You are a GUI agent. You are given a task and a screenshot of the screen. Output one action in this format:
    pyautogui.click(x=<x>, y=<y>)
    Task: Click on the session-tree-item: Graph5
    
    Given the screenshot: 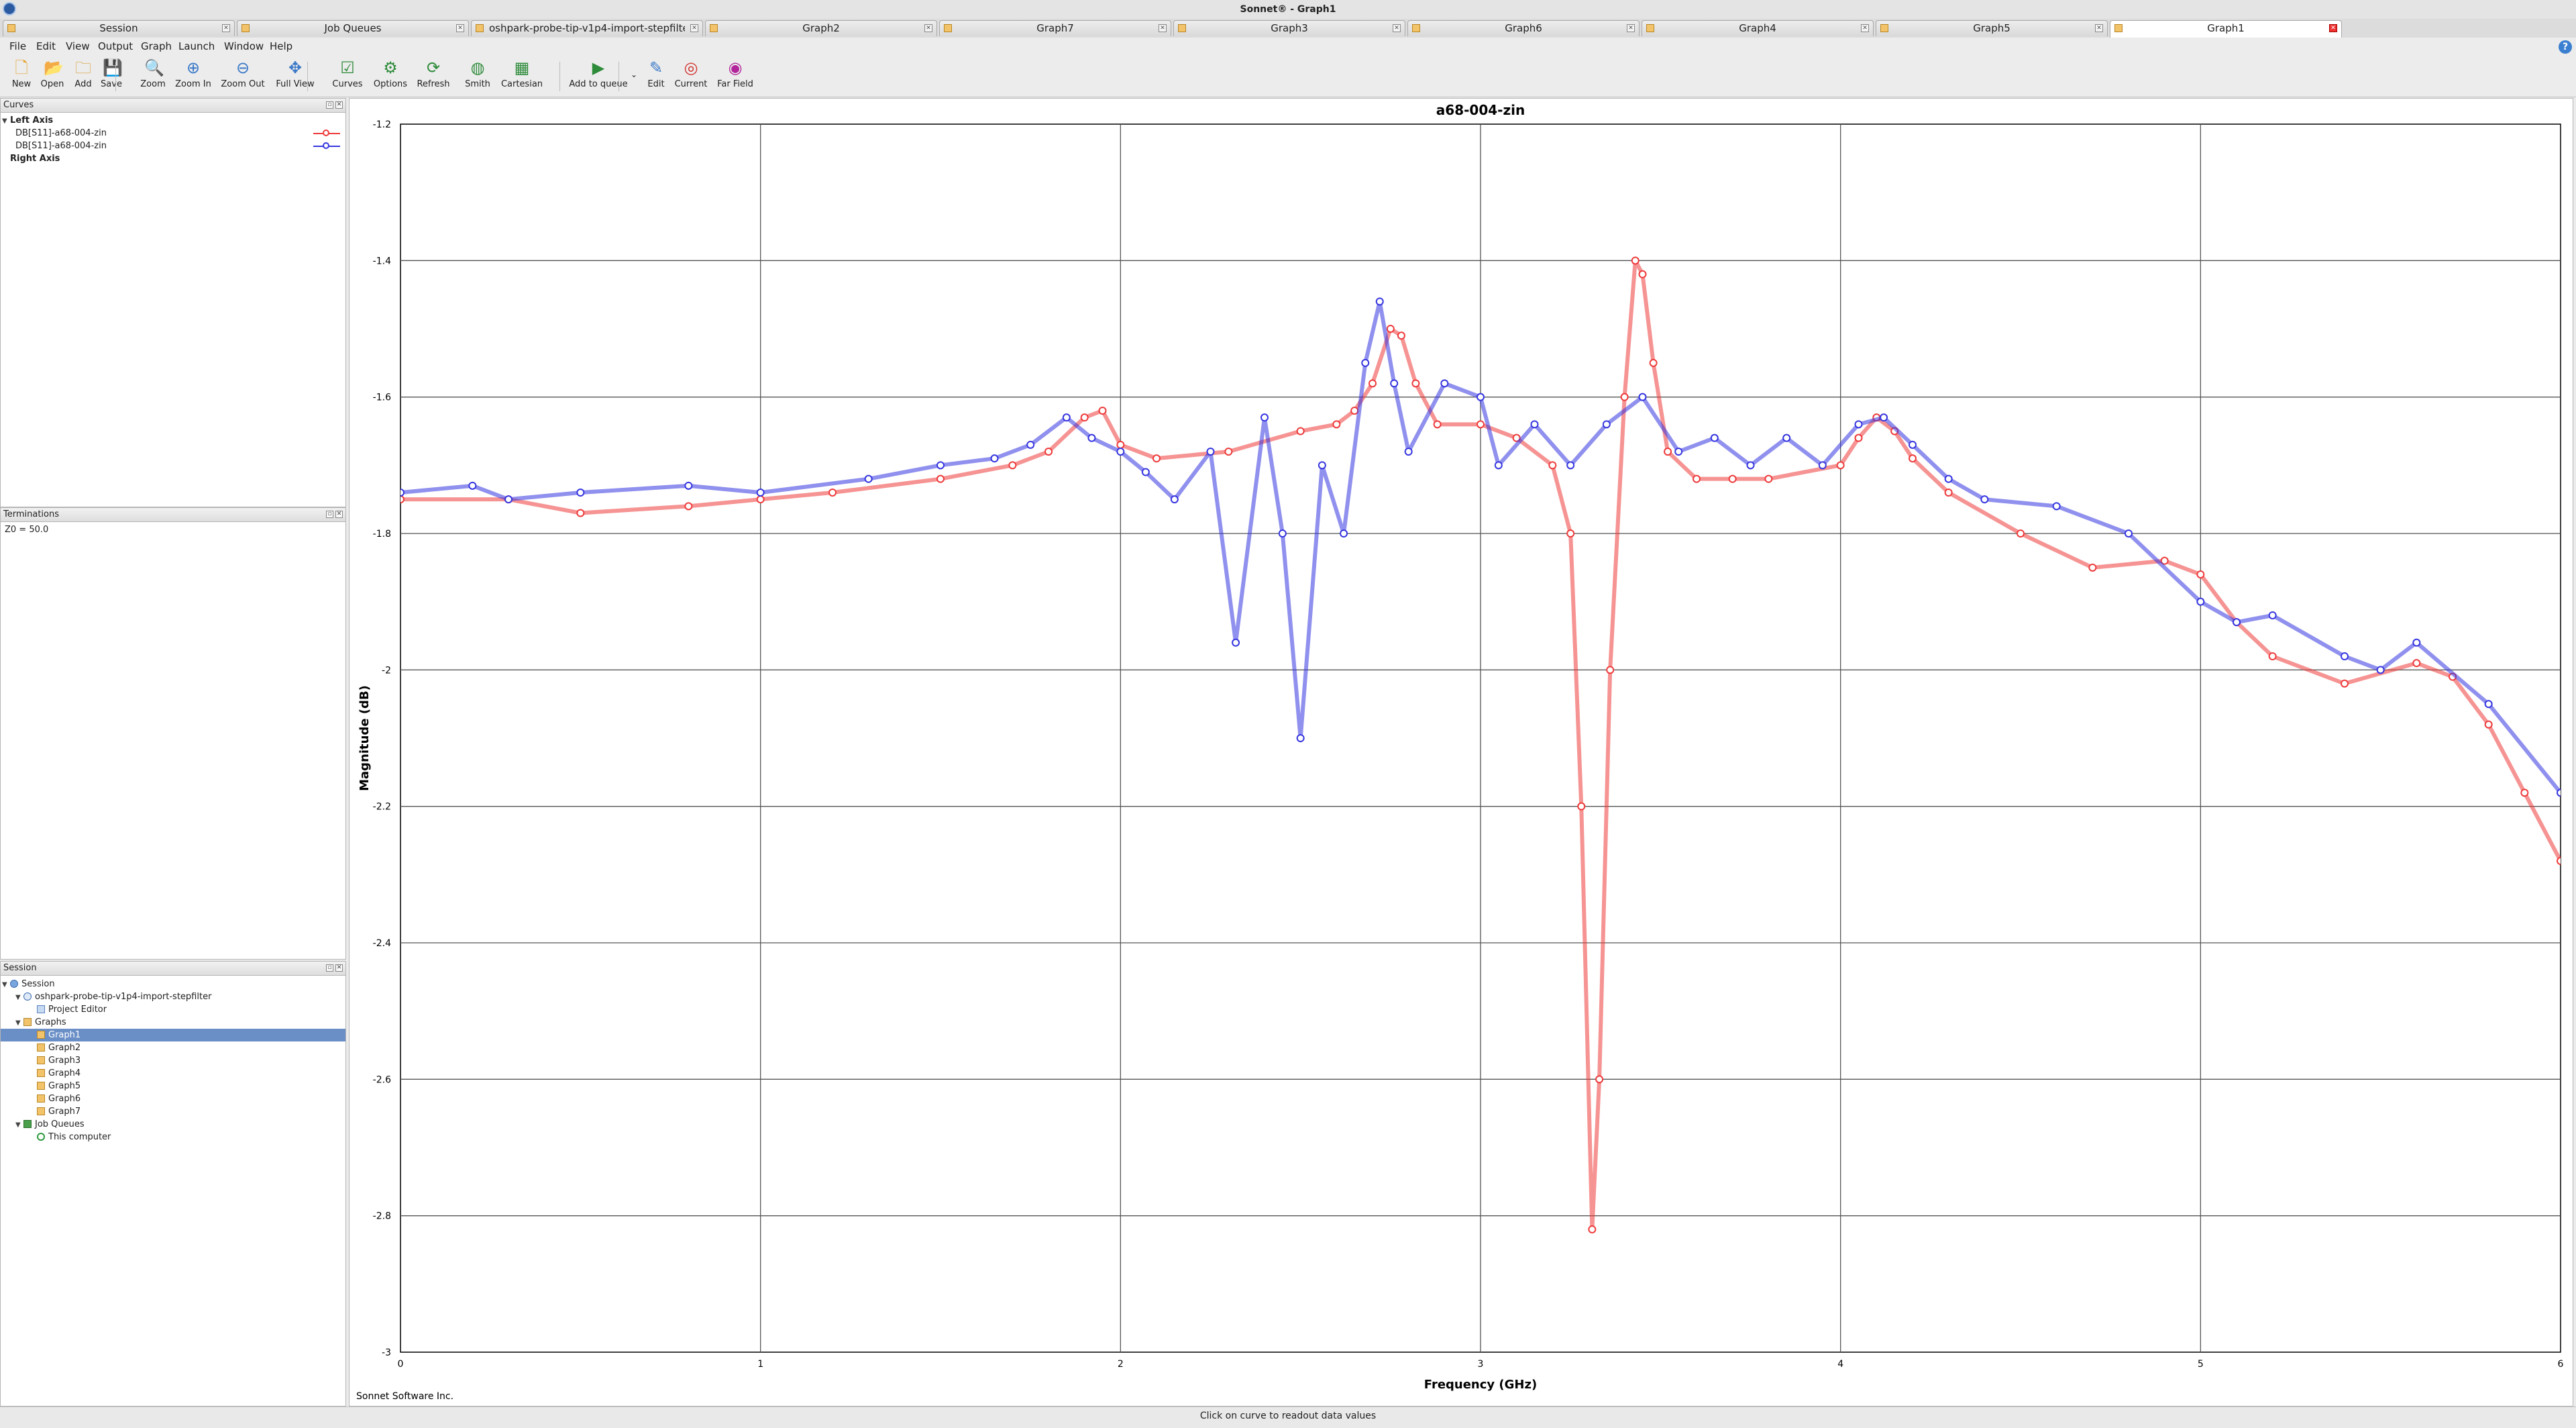 What is the action you would take?
    pyautogui.click(x=173, y=1086)
    